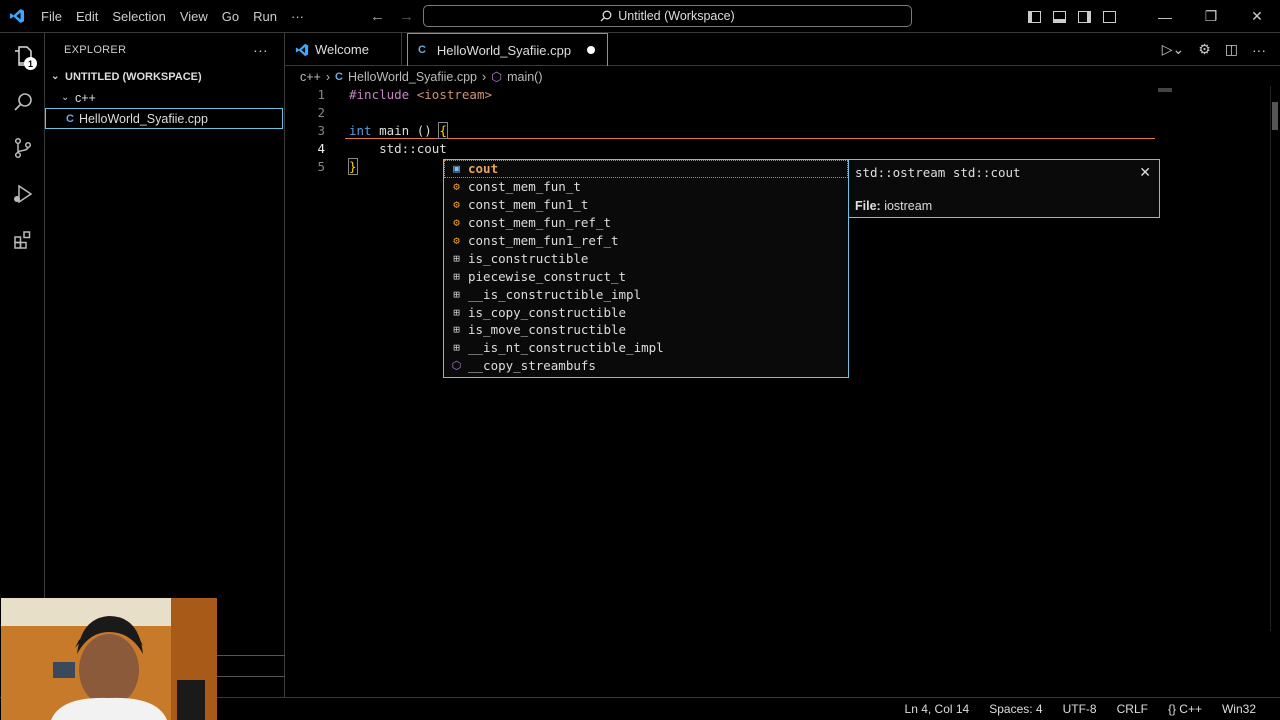  Describe the element at coordinates (310, 77) in the screenshot. I see `breadcrumb-folder: c++` at that location.